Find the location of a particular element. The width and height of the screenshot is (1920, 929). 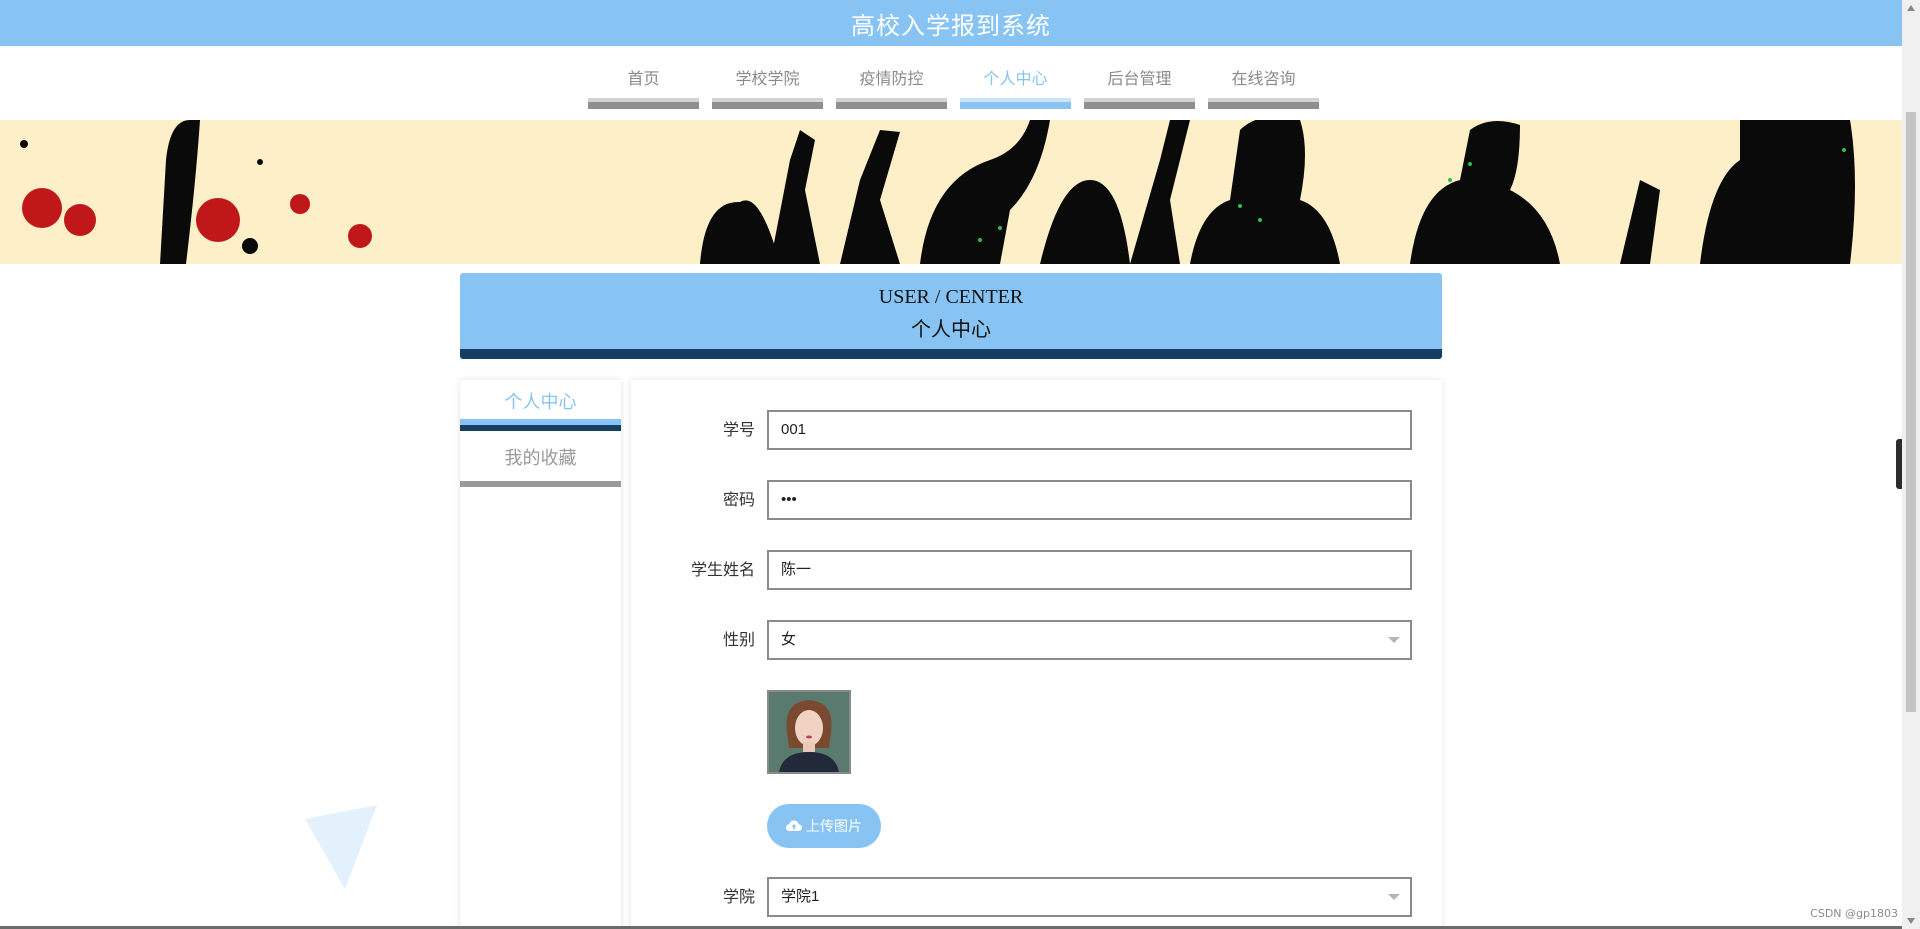

avatar-photo is located at coordinates (809, 732).